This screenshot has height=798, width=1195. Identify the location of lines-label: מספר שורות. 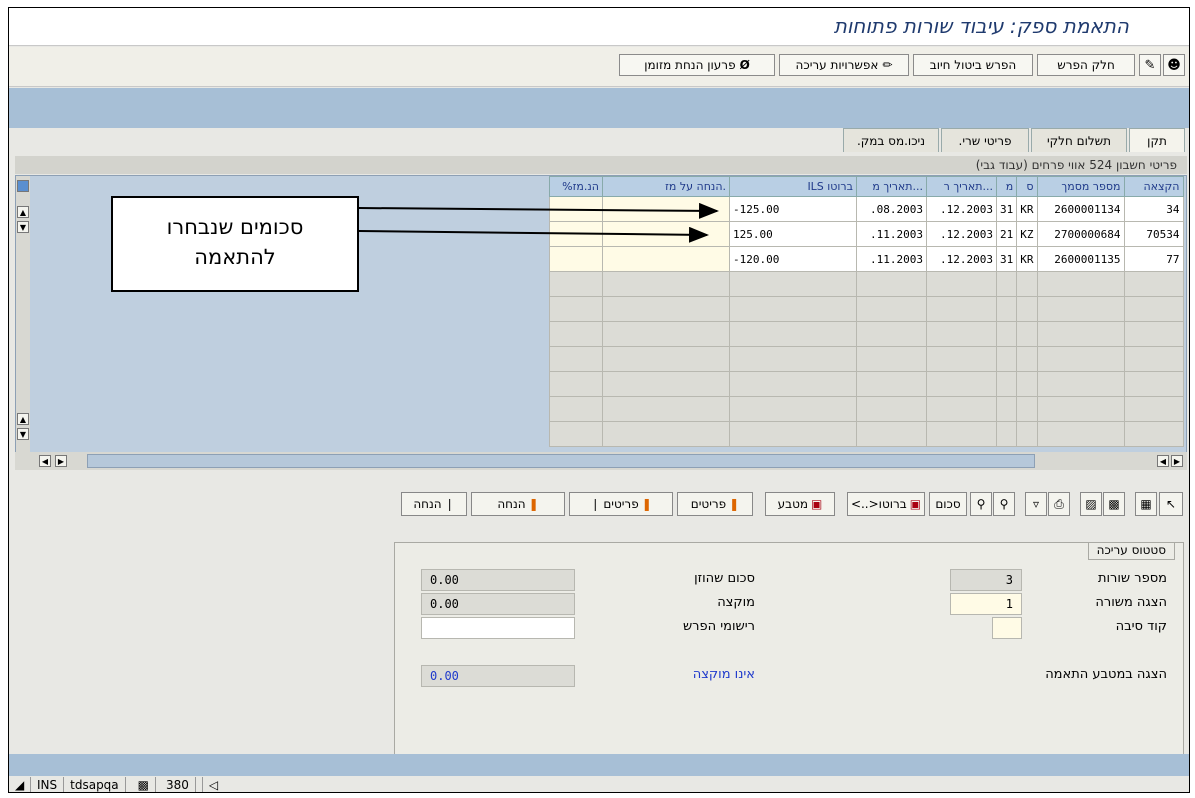
(1132, 578).